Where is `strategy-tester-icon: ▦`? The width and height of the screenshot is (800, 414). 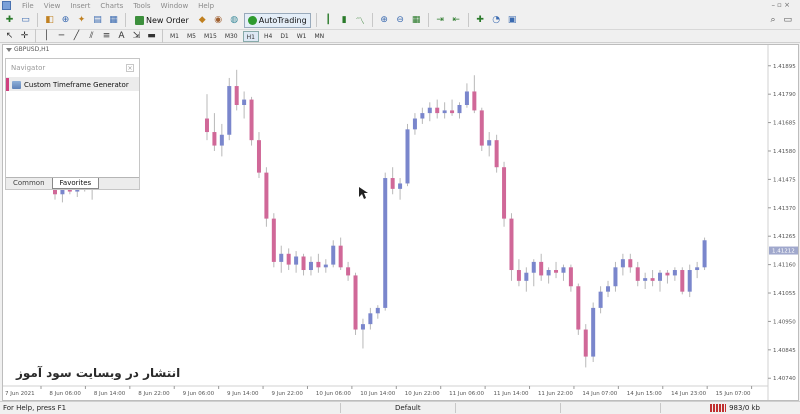
strategy-tester-icon: ▦ is located at coordinates (113, 20).